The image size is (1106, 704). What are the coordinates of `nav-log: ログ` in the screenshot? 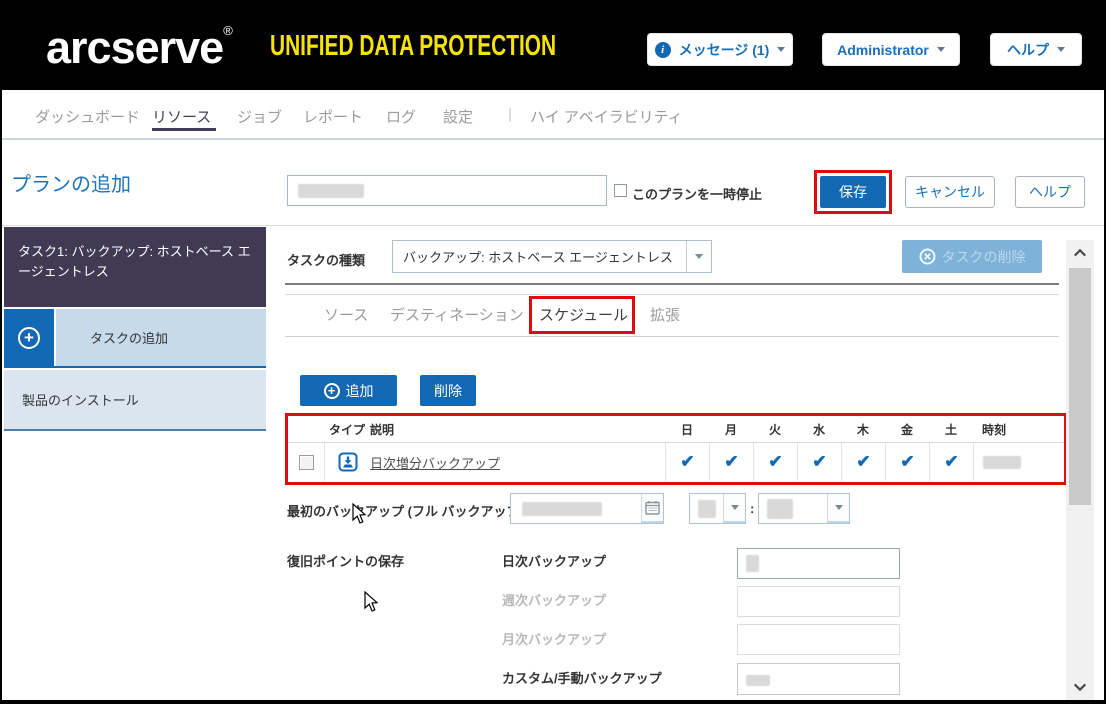 It's located at (401, 116).